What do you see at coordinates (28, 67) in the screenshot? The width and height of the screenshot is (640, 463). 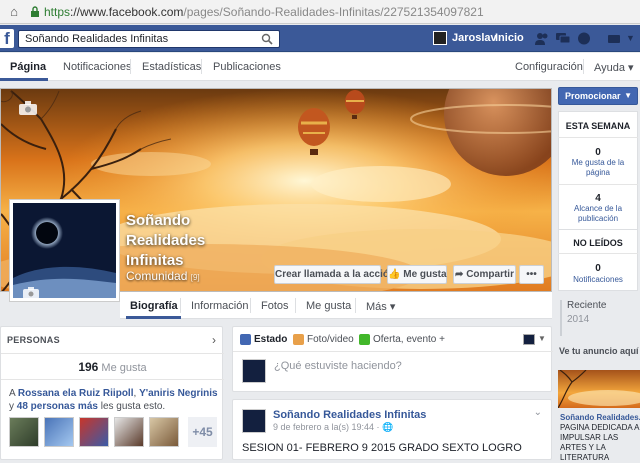 I see `tab-pagina: Página` at bounding box center [28, 67].